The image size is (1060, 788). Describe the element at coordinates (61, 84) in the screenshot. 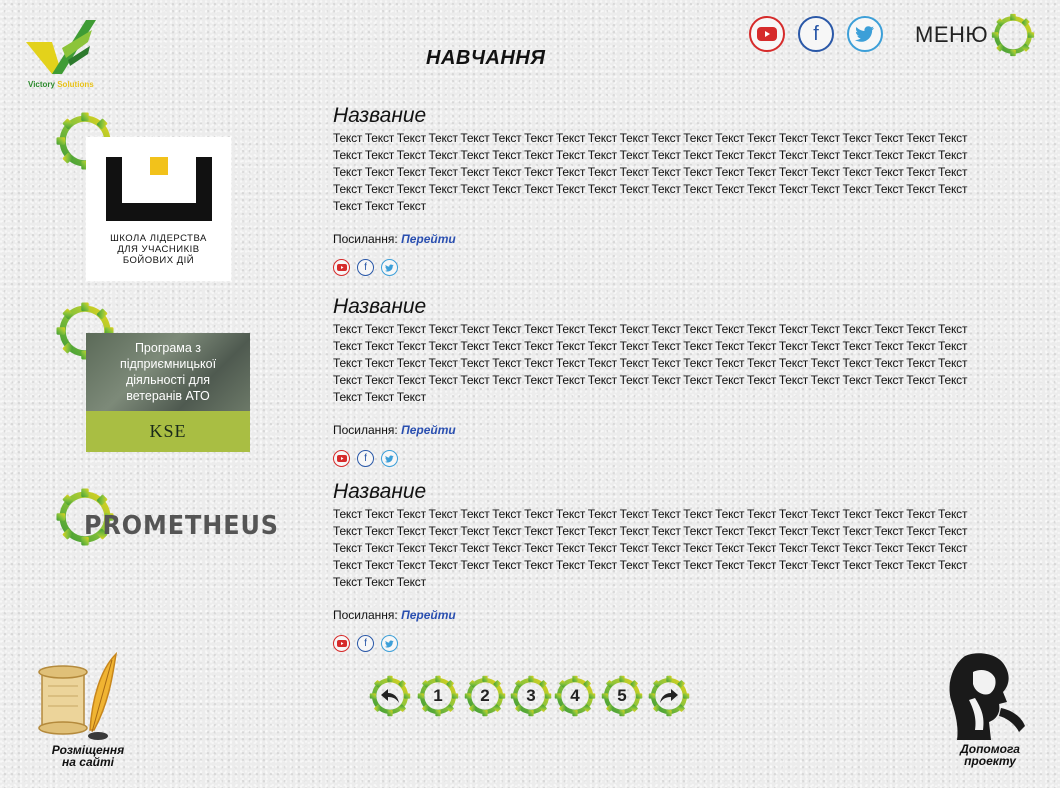

I see `logo-text: Victory Solutions` at that location.